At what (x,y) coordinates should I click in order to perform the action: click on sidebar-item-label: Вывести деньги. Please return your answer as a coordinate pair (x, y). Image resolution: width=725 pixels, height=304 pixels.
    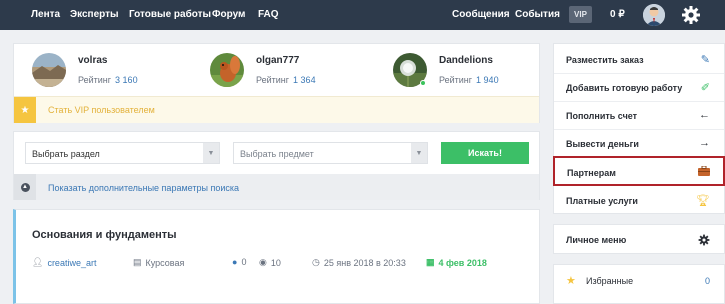
    Looking at the image, I should click on (602, 144).